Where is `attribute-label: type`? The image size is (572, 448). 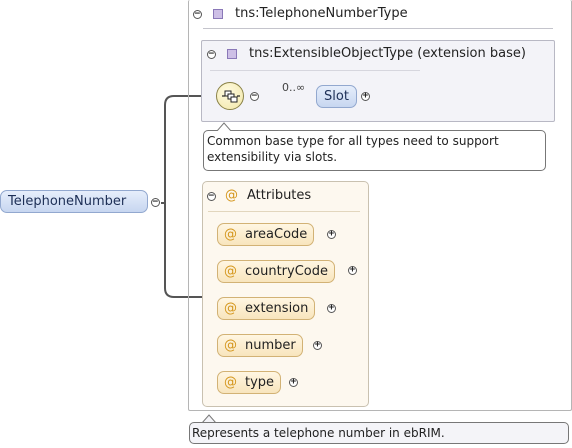
attribute-label: type is located at coordinates (260, 382).